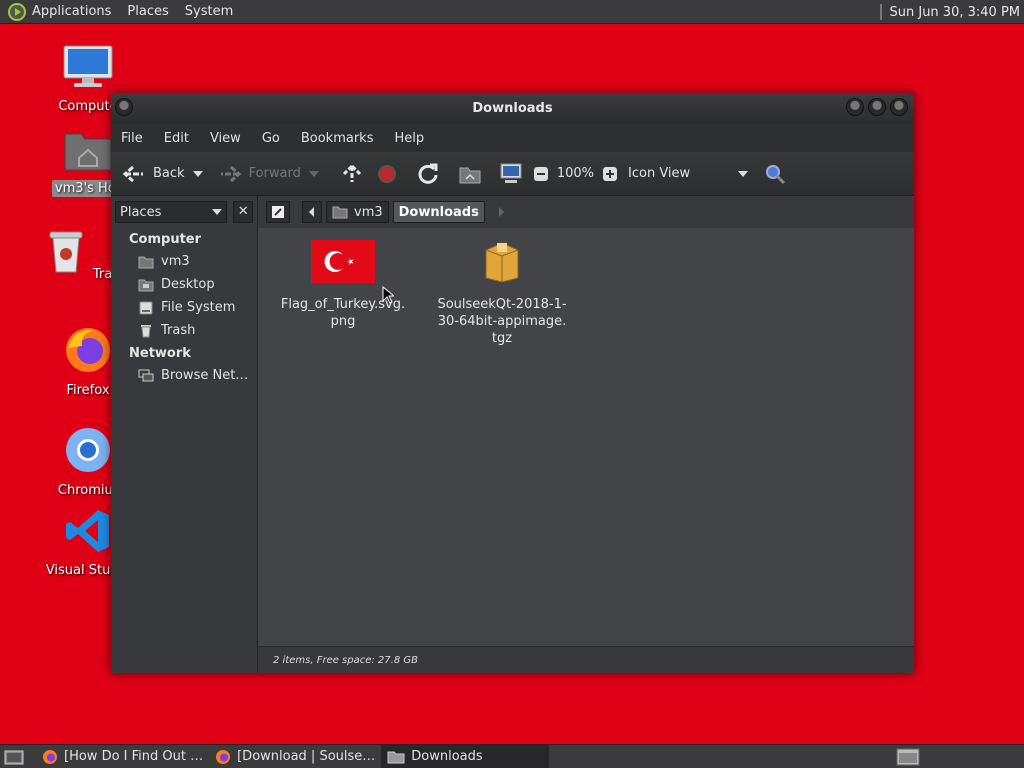 Image resolution: width=1024 pixels, height=768 pixels. I want to click on toolbar: Back Forward 100% Icon View, so click(512, 174).